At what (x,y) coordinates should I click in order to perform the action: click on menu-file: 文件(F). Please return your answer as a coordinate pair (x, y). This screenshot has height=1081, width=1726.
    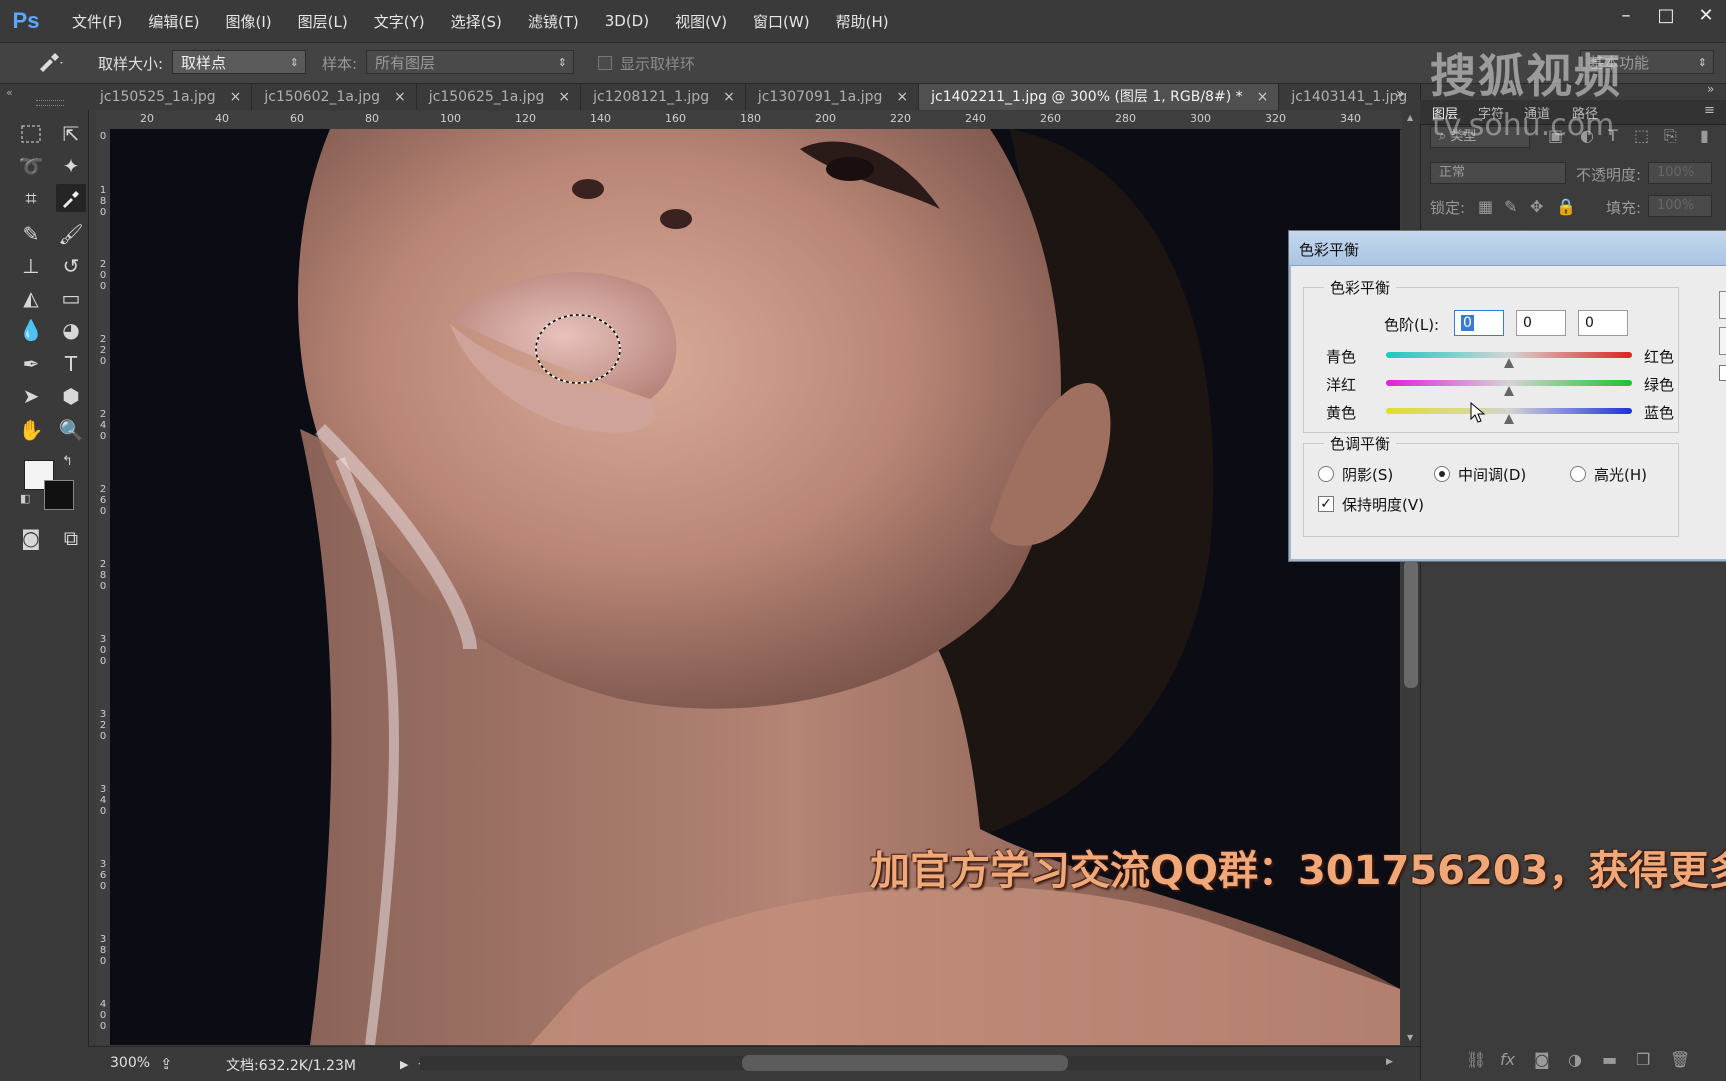
    Looking at the image, I should click on (97, 21).